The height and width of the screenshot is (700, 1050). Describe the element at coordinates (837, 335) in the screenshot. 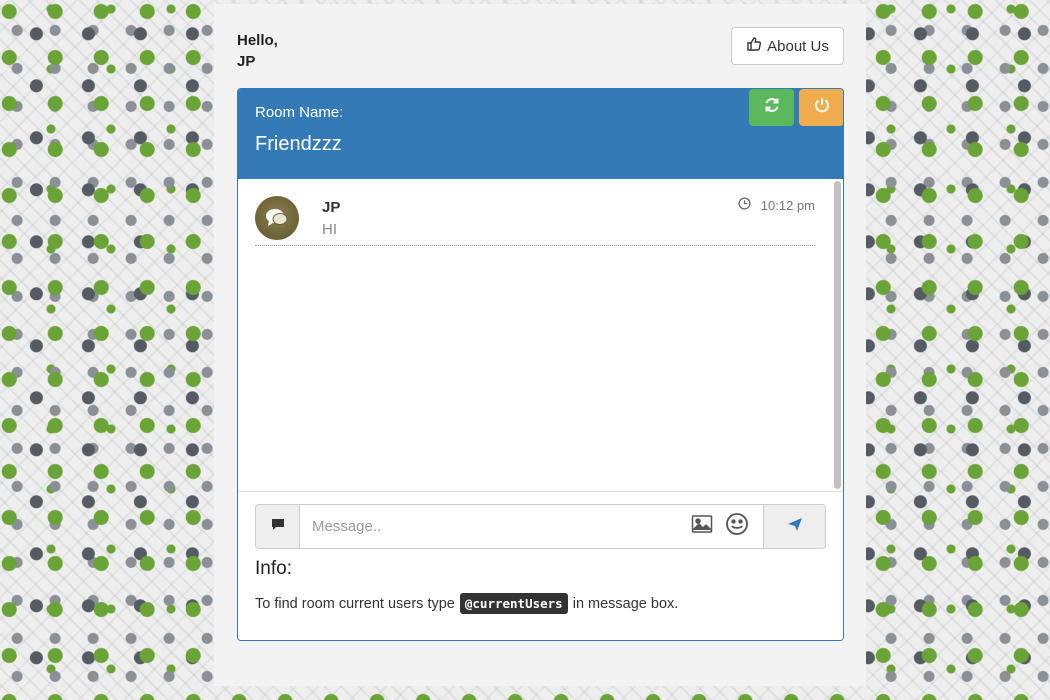

I see `message-scrollbar` at that location.